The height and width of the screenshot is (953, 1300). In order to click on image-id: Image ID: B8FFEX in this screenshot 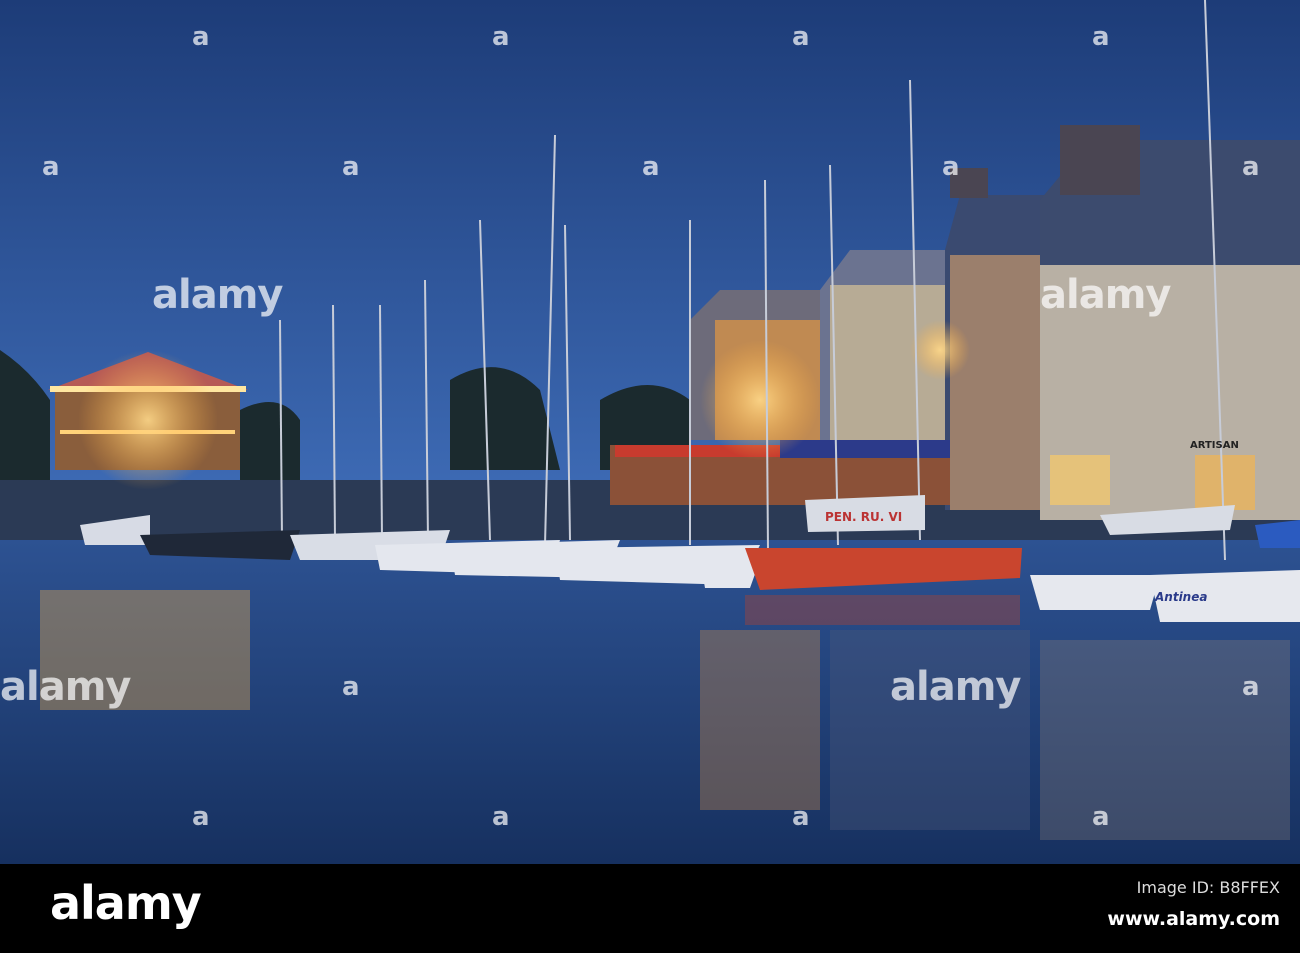, I will do `click(1208, 887)`.